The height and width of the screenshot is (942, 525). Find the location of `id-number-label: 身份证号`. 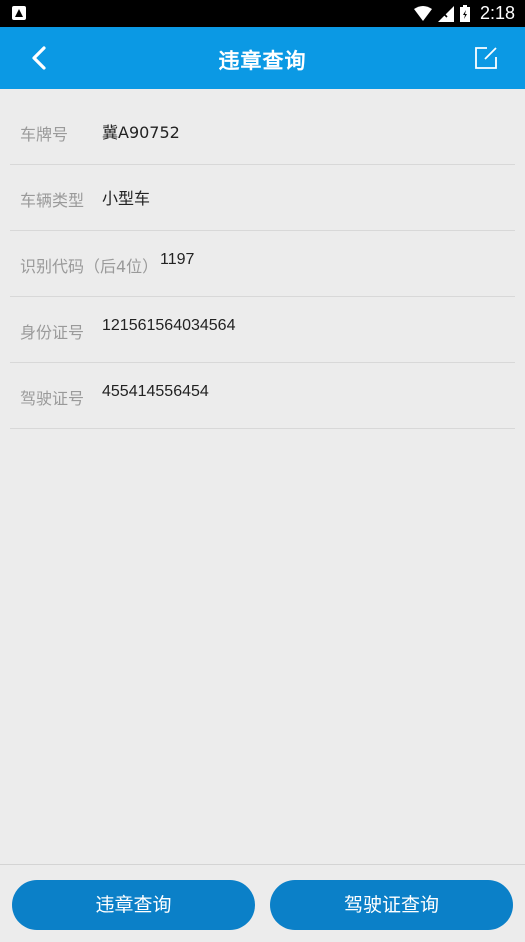

id-number-label: 身份证号 is located at coordinates (52, 332).